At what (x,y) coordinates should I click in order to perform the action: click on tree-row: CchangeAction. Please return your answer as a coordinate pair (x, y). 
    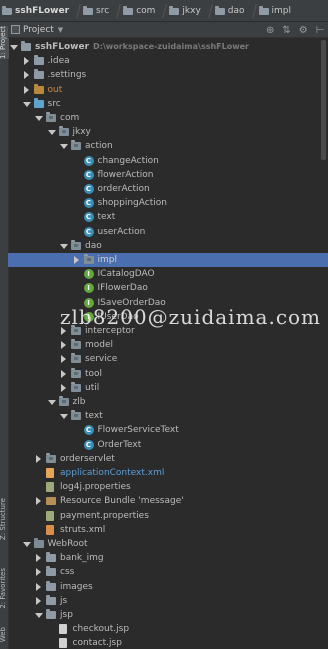
    Looking at the image, I should click on (168, 161).